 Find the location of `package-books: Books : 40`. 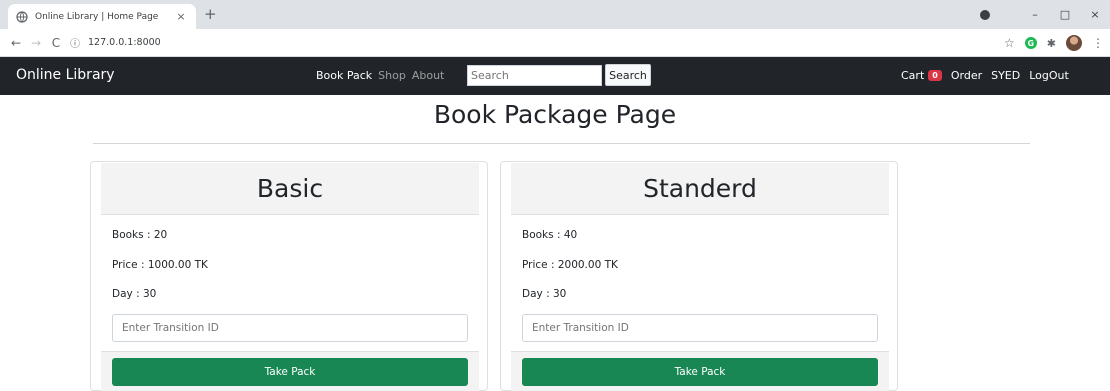

package-books: Books : 40 is located at coordinates (550, 235).